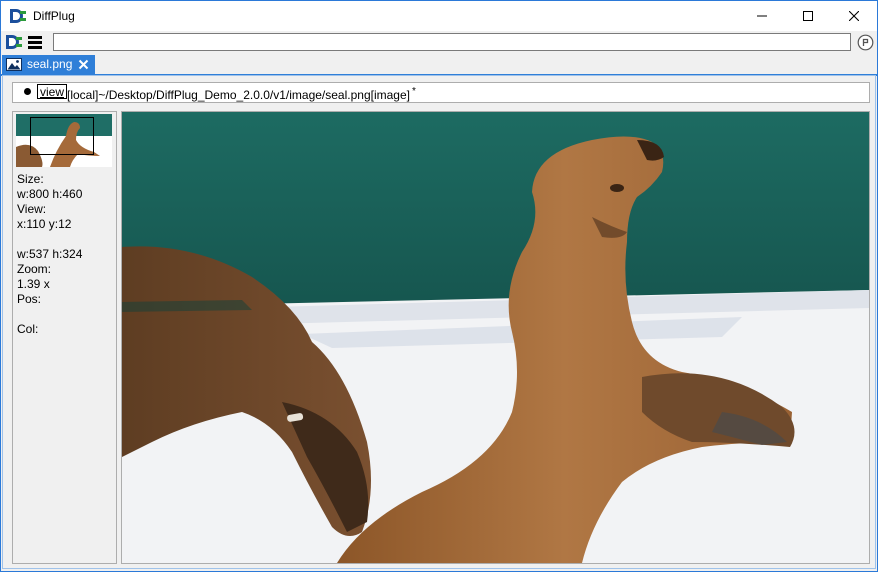 This screenshot has width=878, height=572. I want to click on image-icon, so click(14, 64).